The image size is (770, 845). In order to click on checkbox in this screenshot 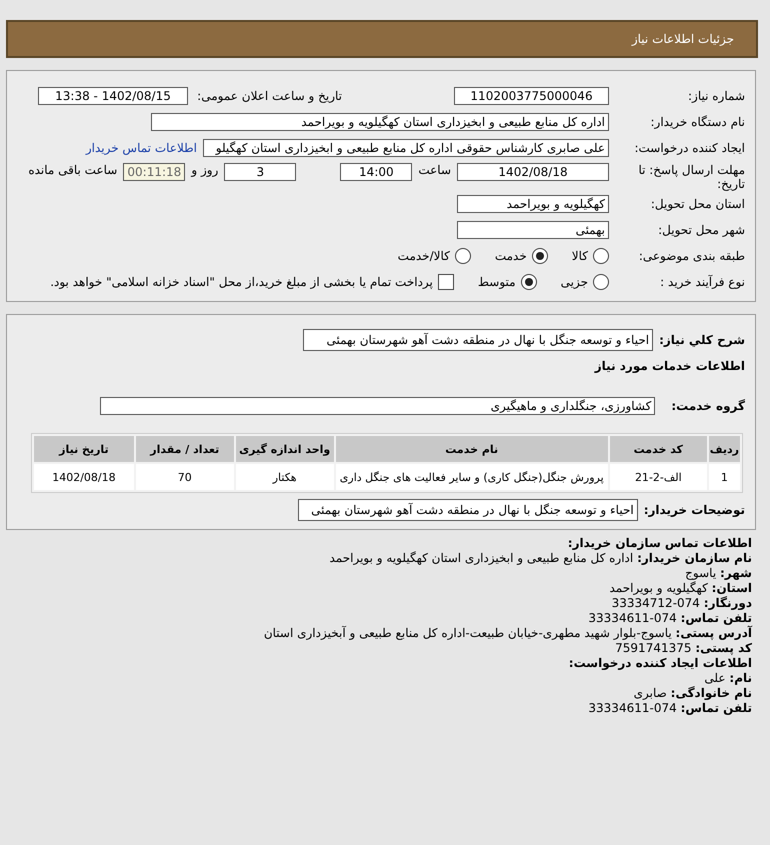, I will do `click(446, 282)`.